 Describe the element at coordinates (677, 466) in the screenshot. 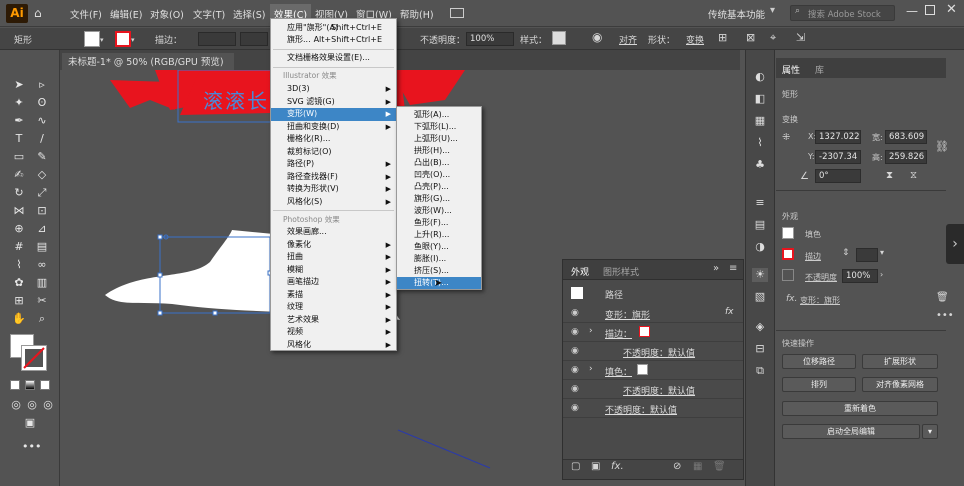

I see `clear-appearance-icon: ⊘` at that location.